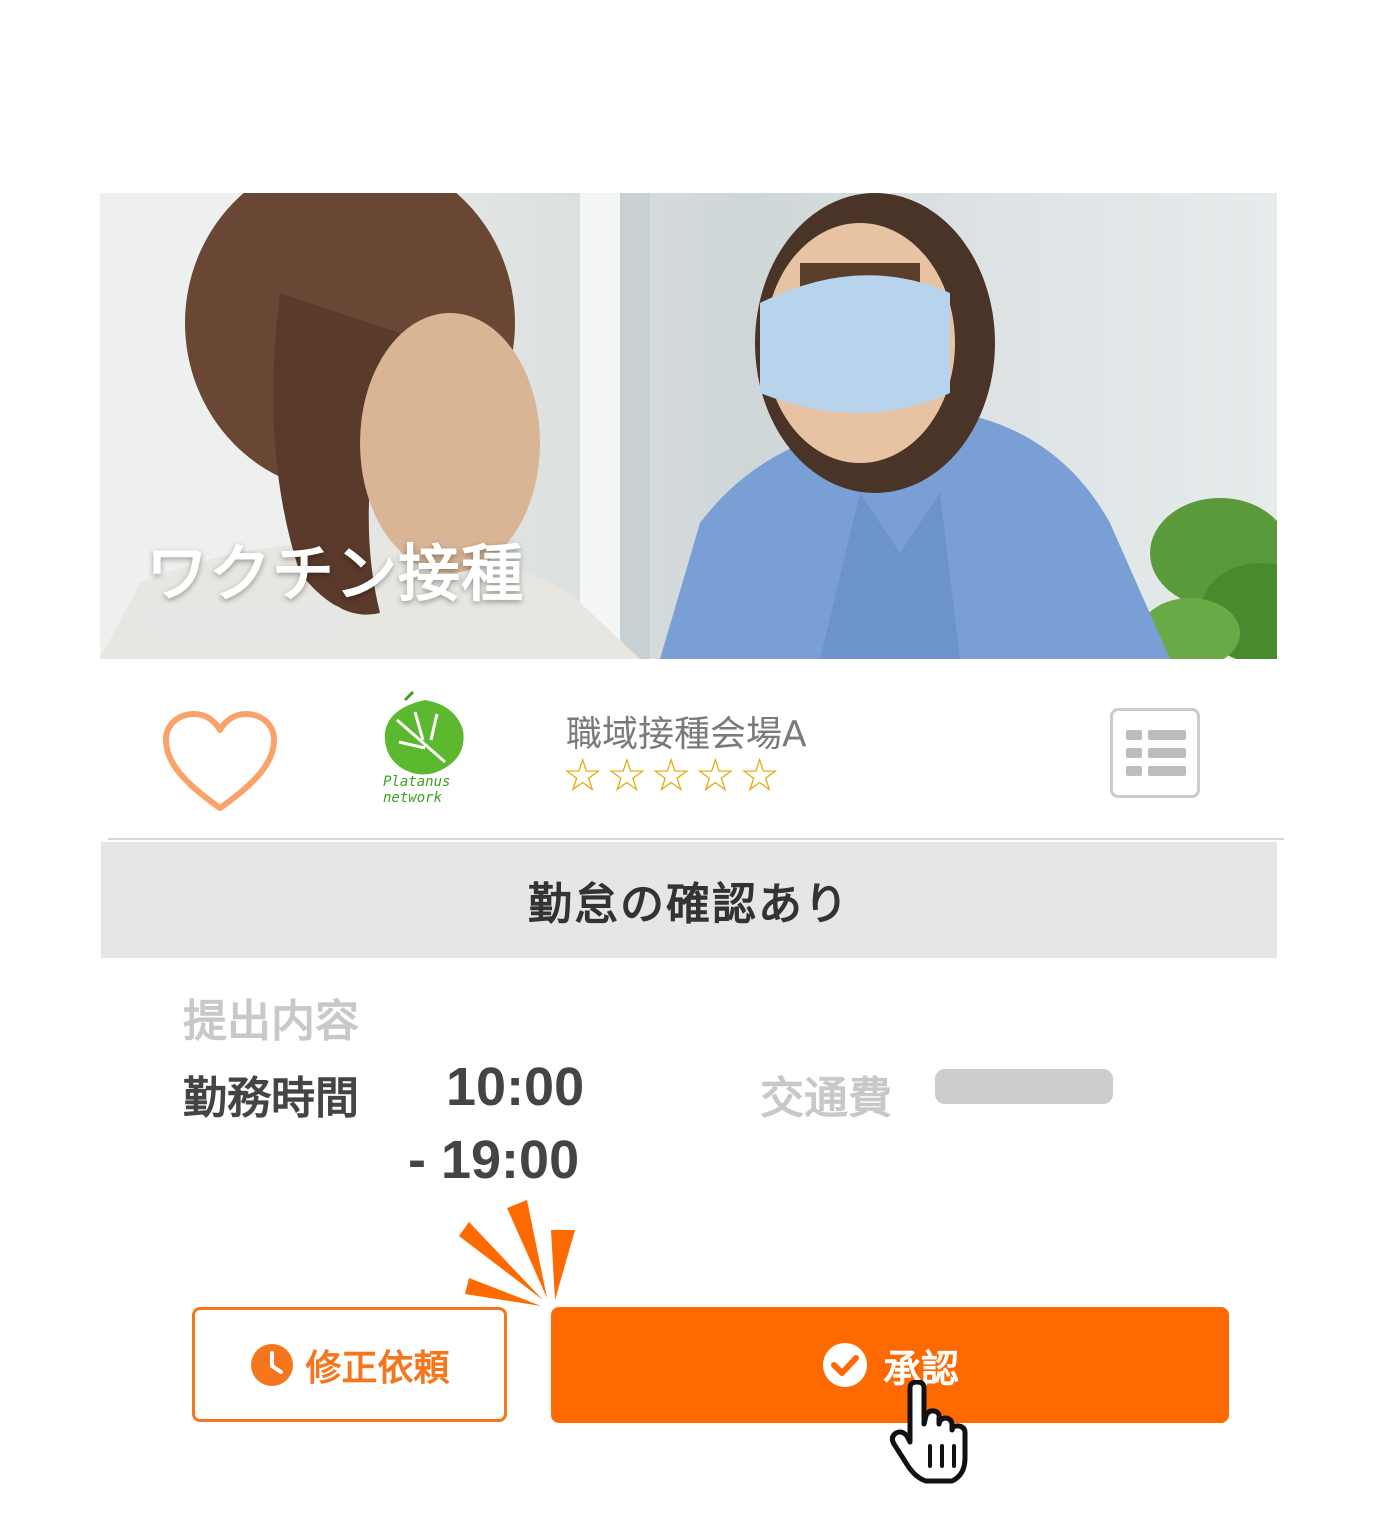 Image resolution: width=1378 pixels, height=1531 pixels. Describe the element at coordinates (689, 904) in the screenshot. I see `status-label: 勤怠の確認あり` at that location.